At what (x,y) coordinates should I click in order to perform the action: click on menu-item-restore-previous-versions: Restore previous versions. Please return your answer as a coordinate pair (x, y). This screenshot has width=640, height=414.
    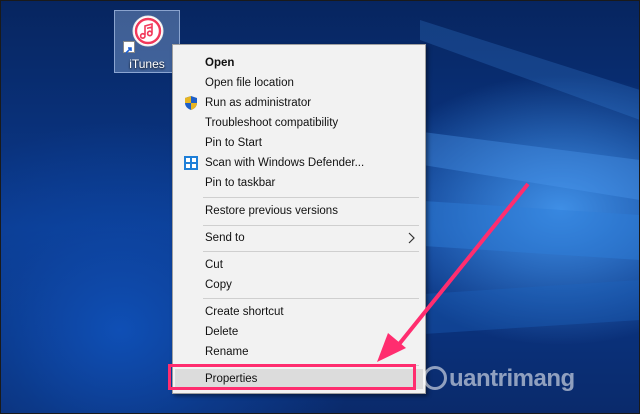
    Looking at the image, I should click on (299, 211).